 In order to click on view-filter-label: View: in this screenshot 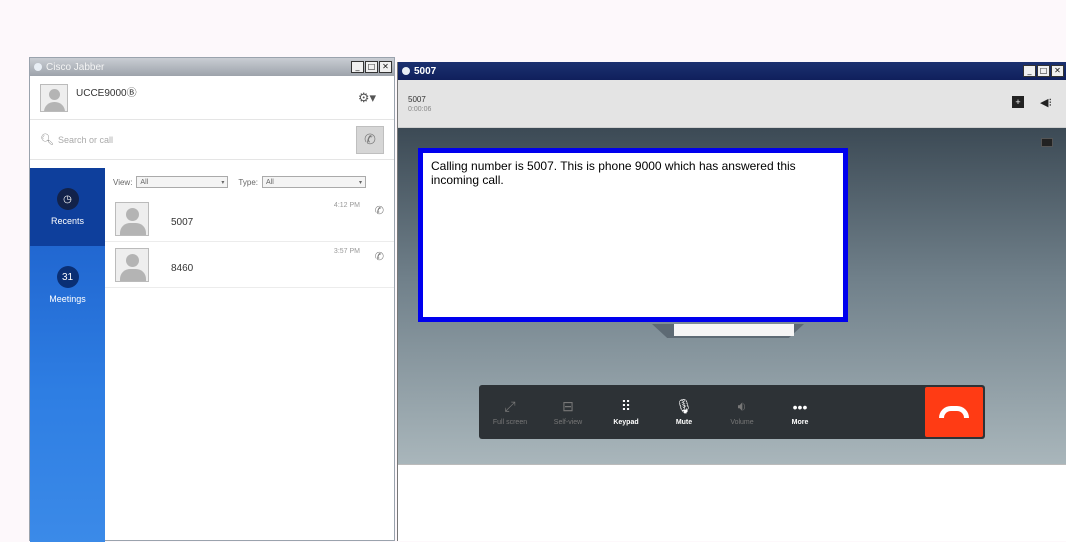, I will do `click(123, 182)`.